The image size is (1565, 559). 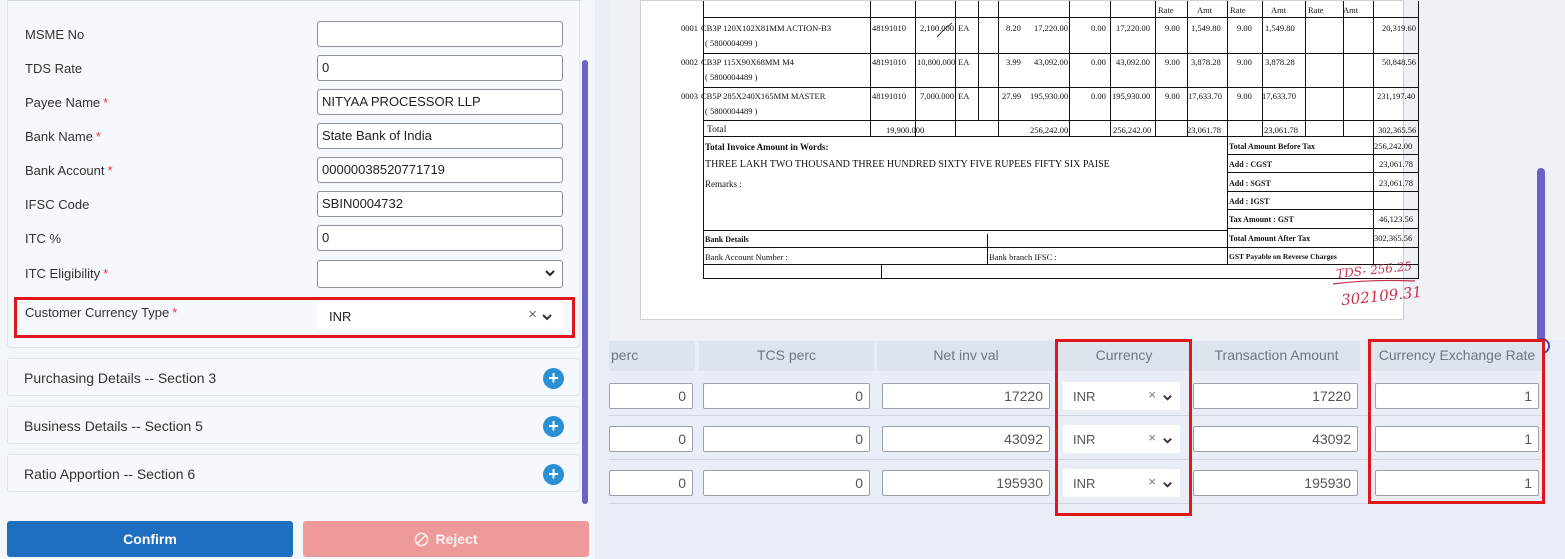 I want to click on ifsc-code-input: SBIN0004732, so click(x=440, y=204).